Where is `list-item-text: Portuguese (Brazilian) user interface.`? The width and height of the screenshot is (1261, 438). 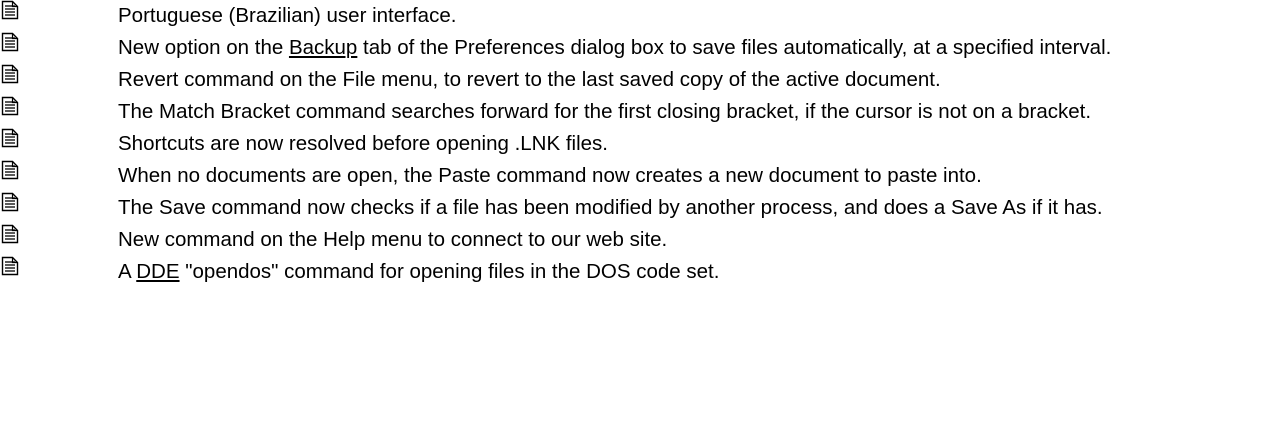
list-item-text: Portuguese (Brazilian) user interface. is located at coordinates (625, 16).